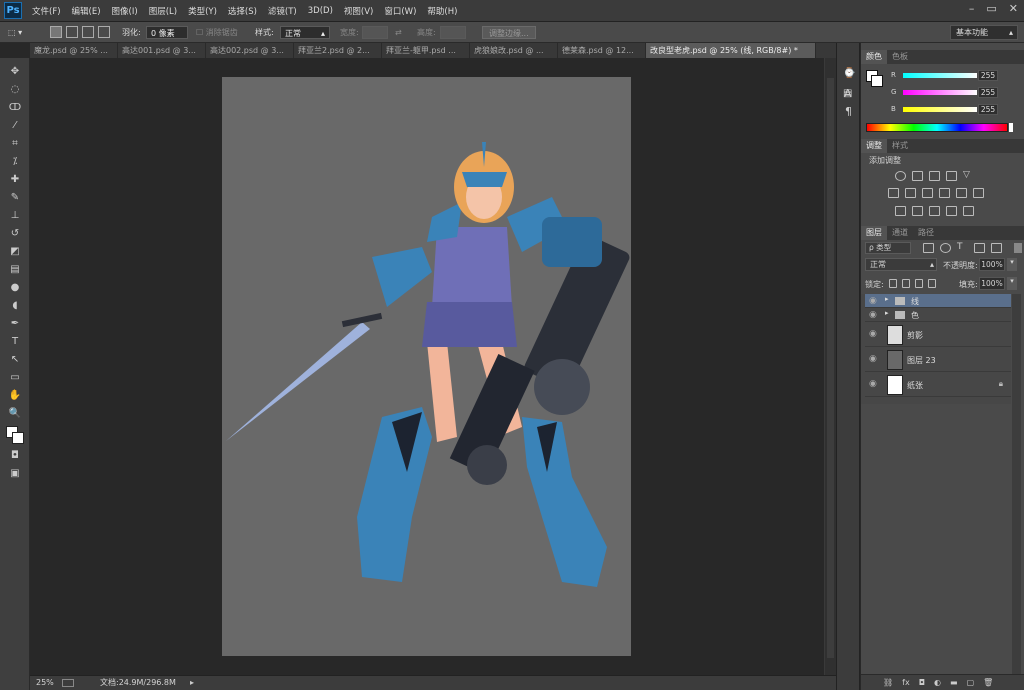 The height and width of the screenshot is (690, 1024). What do you see at coordinates (938, 315) in the screenshot?
I see `layer-row-group-color: ◉ ▸ 色` at bounding box center [938, 315].